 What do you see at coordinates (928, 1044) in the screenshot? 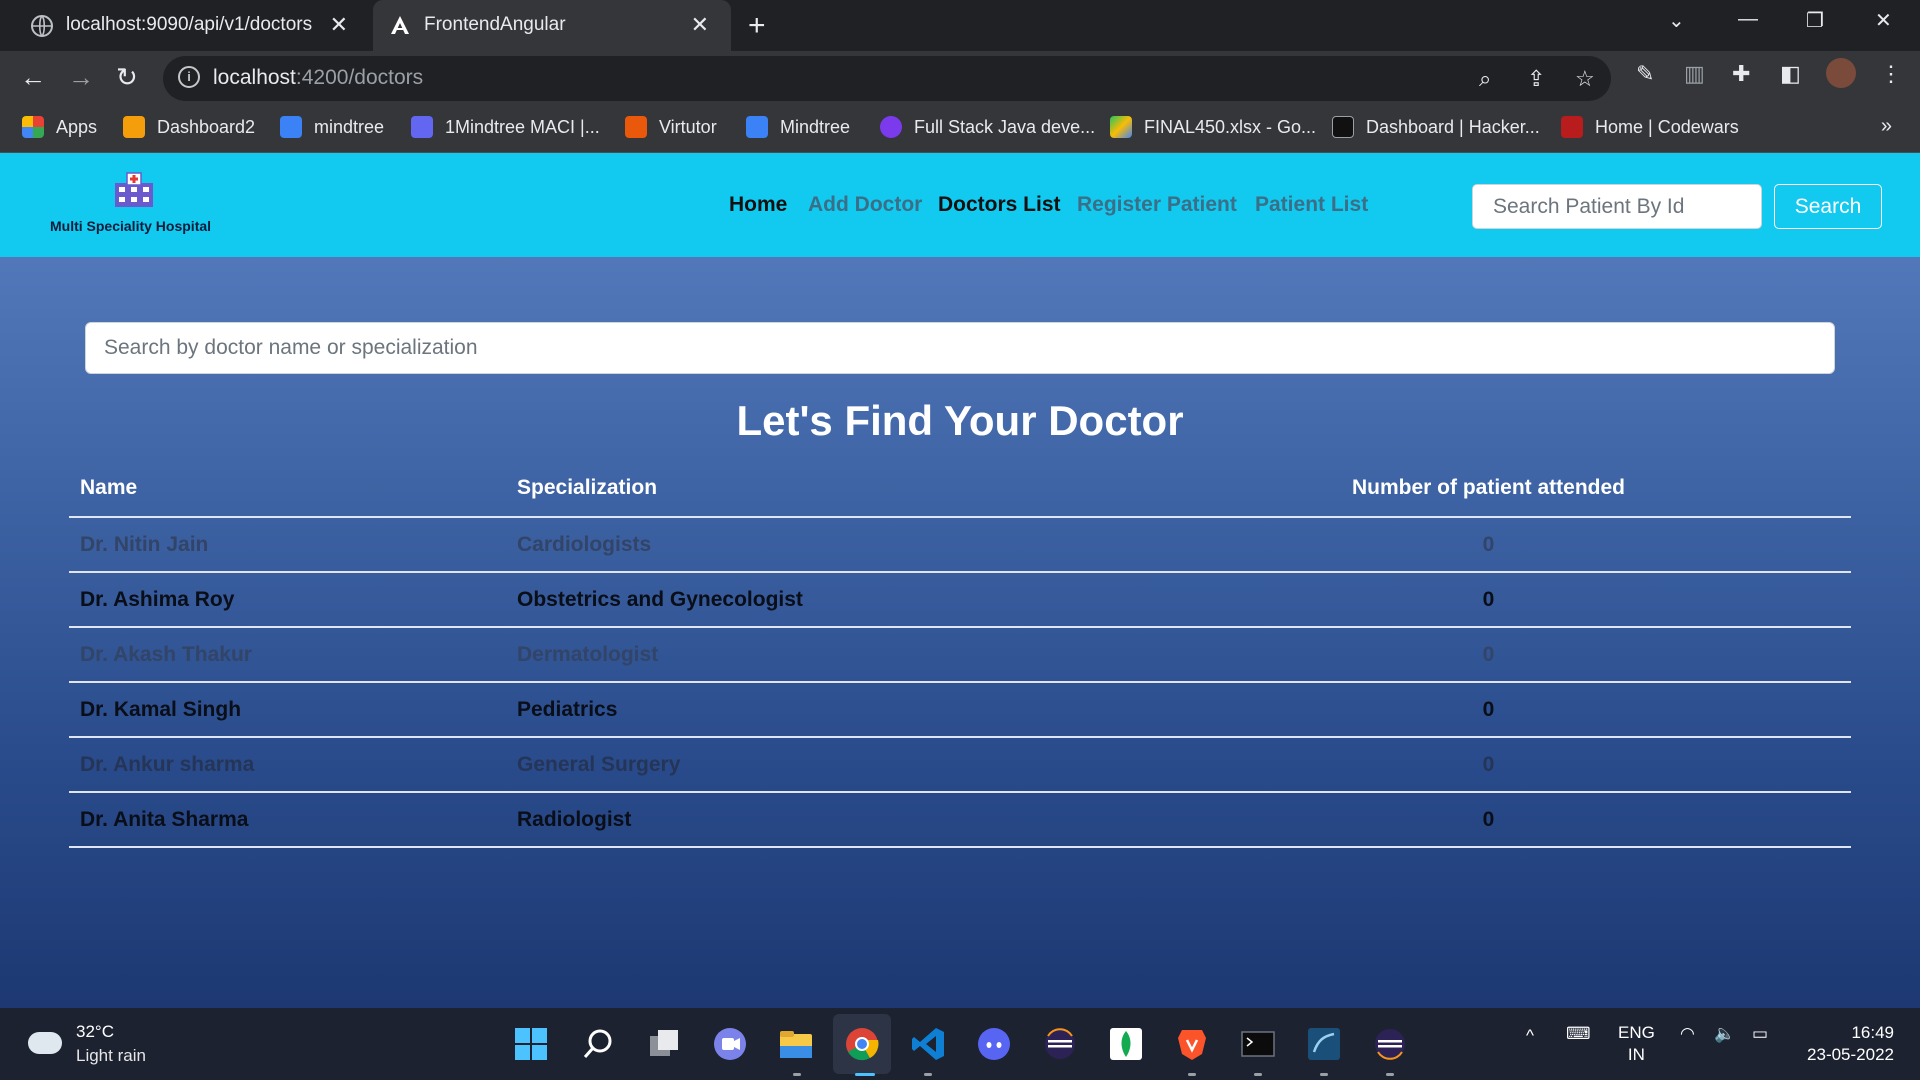
I see `vscode-icon` at bounding box center [928, 1044].